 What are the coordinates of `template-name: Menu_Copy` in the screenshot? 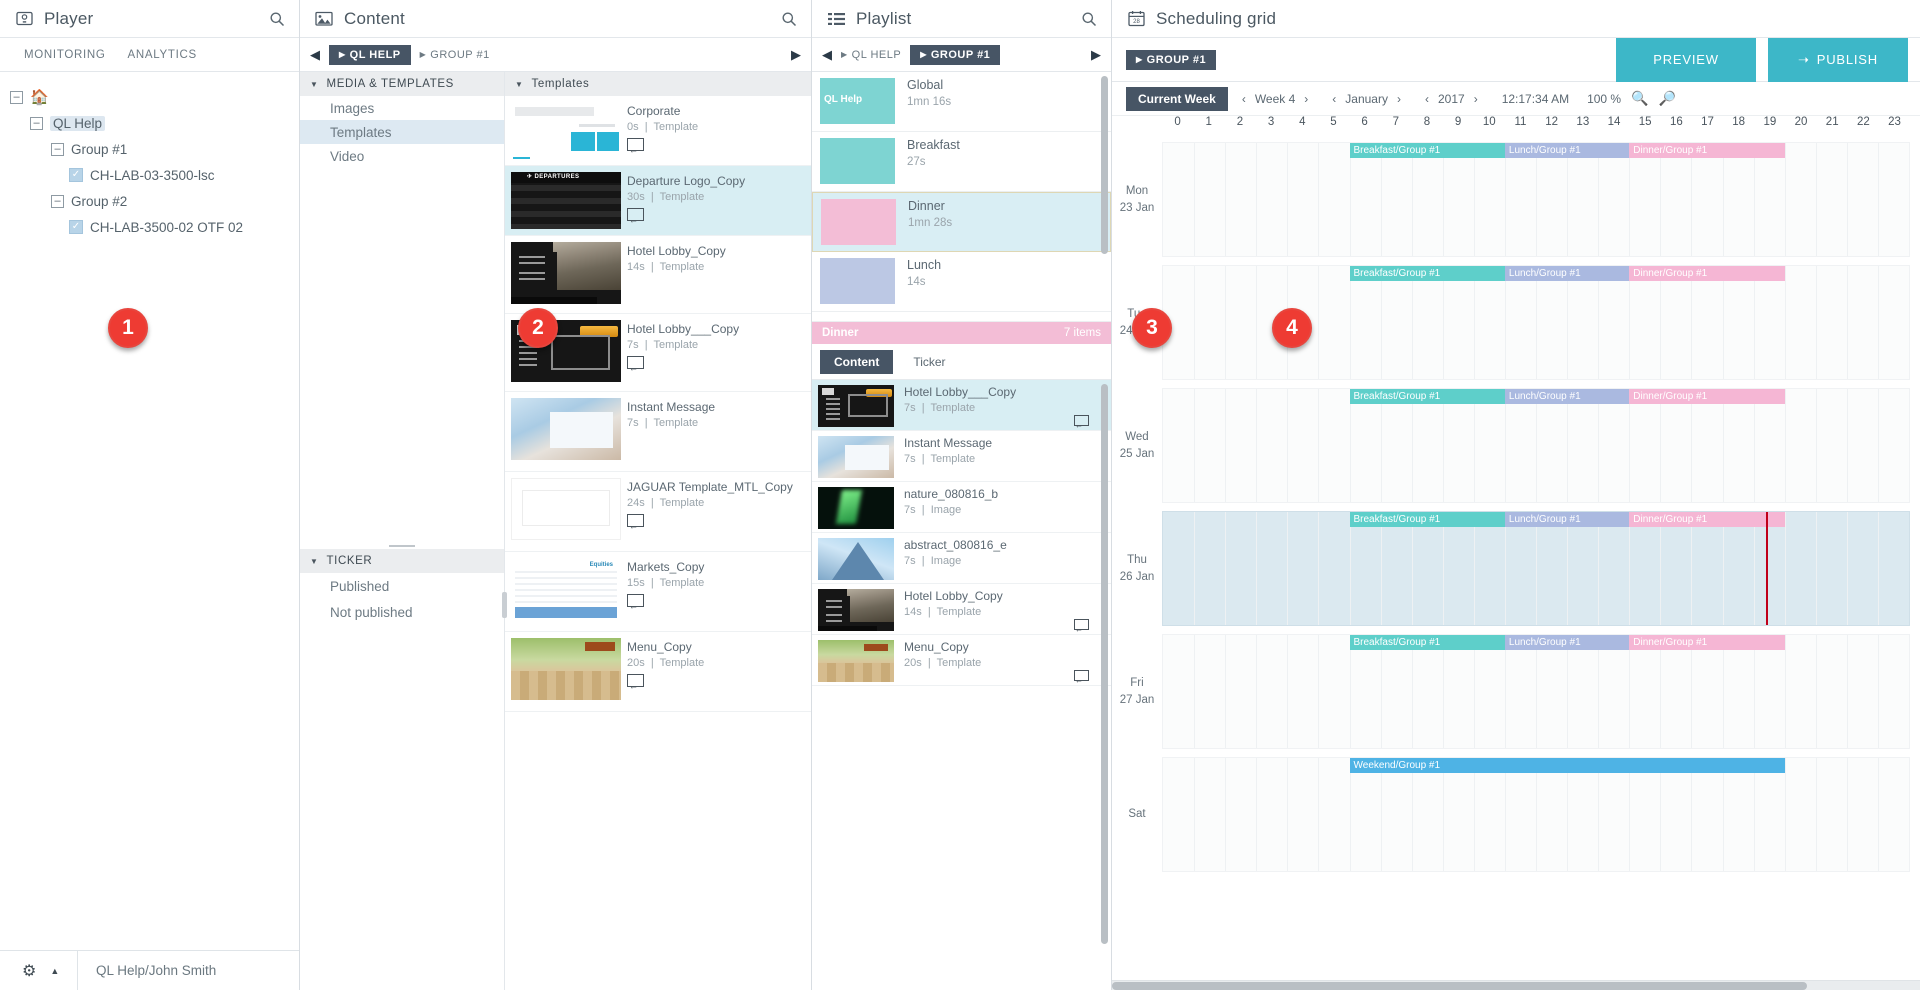 It's located at (659, 647).